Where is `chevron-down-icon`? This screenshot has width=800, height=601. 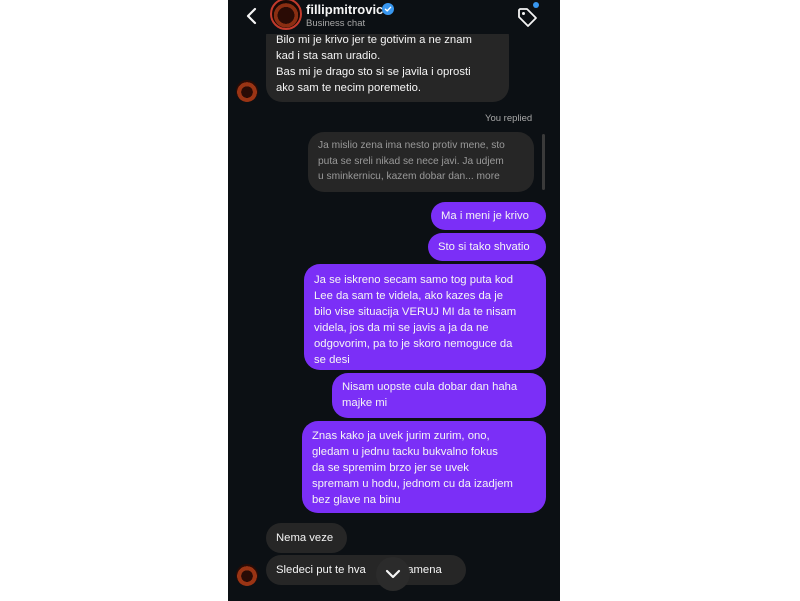 chevron-down-icon is located at coordinates (393, 574).